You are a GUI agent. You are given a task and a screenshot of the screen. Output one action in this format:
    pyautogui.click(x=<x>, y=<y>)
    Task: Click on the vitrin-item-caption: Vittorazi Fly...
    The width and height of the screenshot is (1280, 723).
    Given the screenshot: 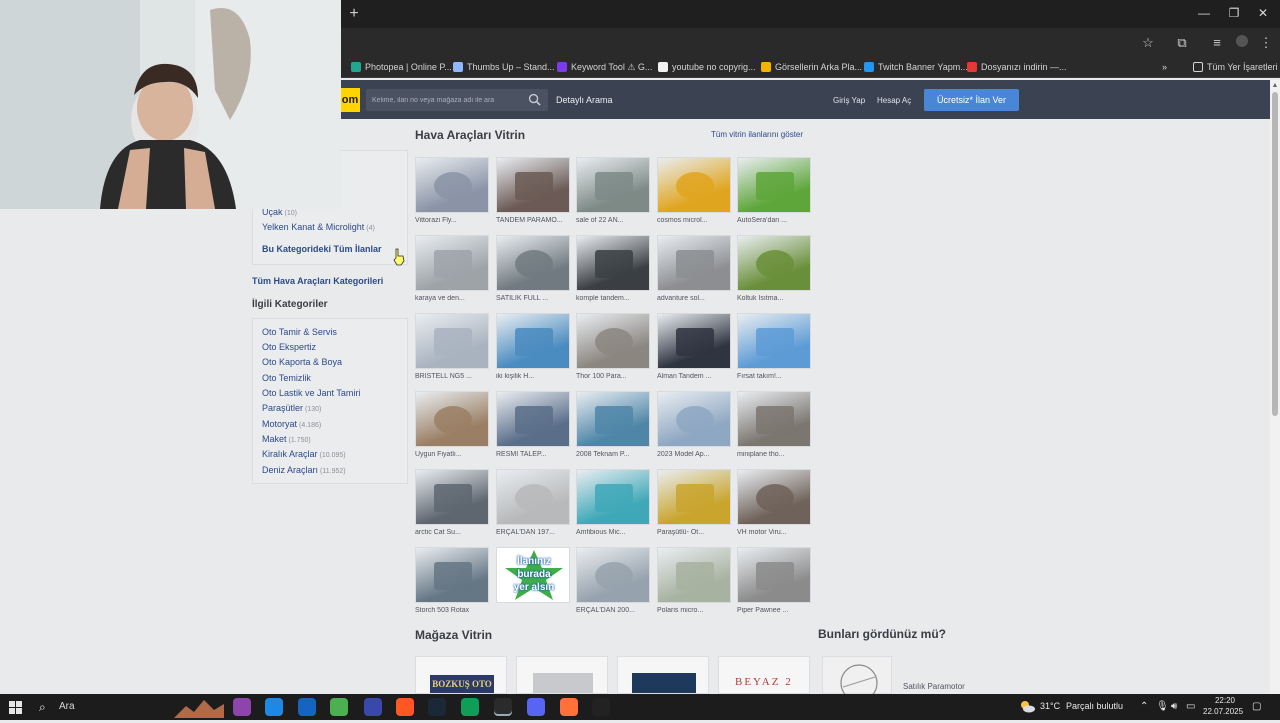 What is the action you would take?
    pyautogui.click(x=455, y=220)
    